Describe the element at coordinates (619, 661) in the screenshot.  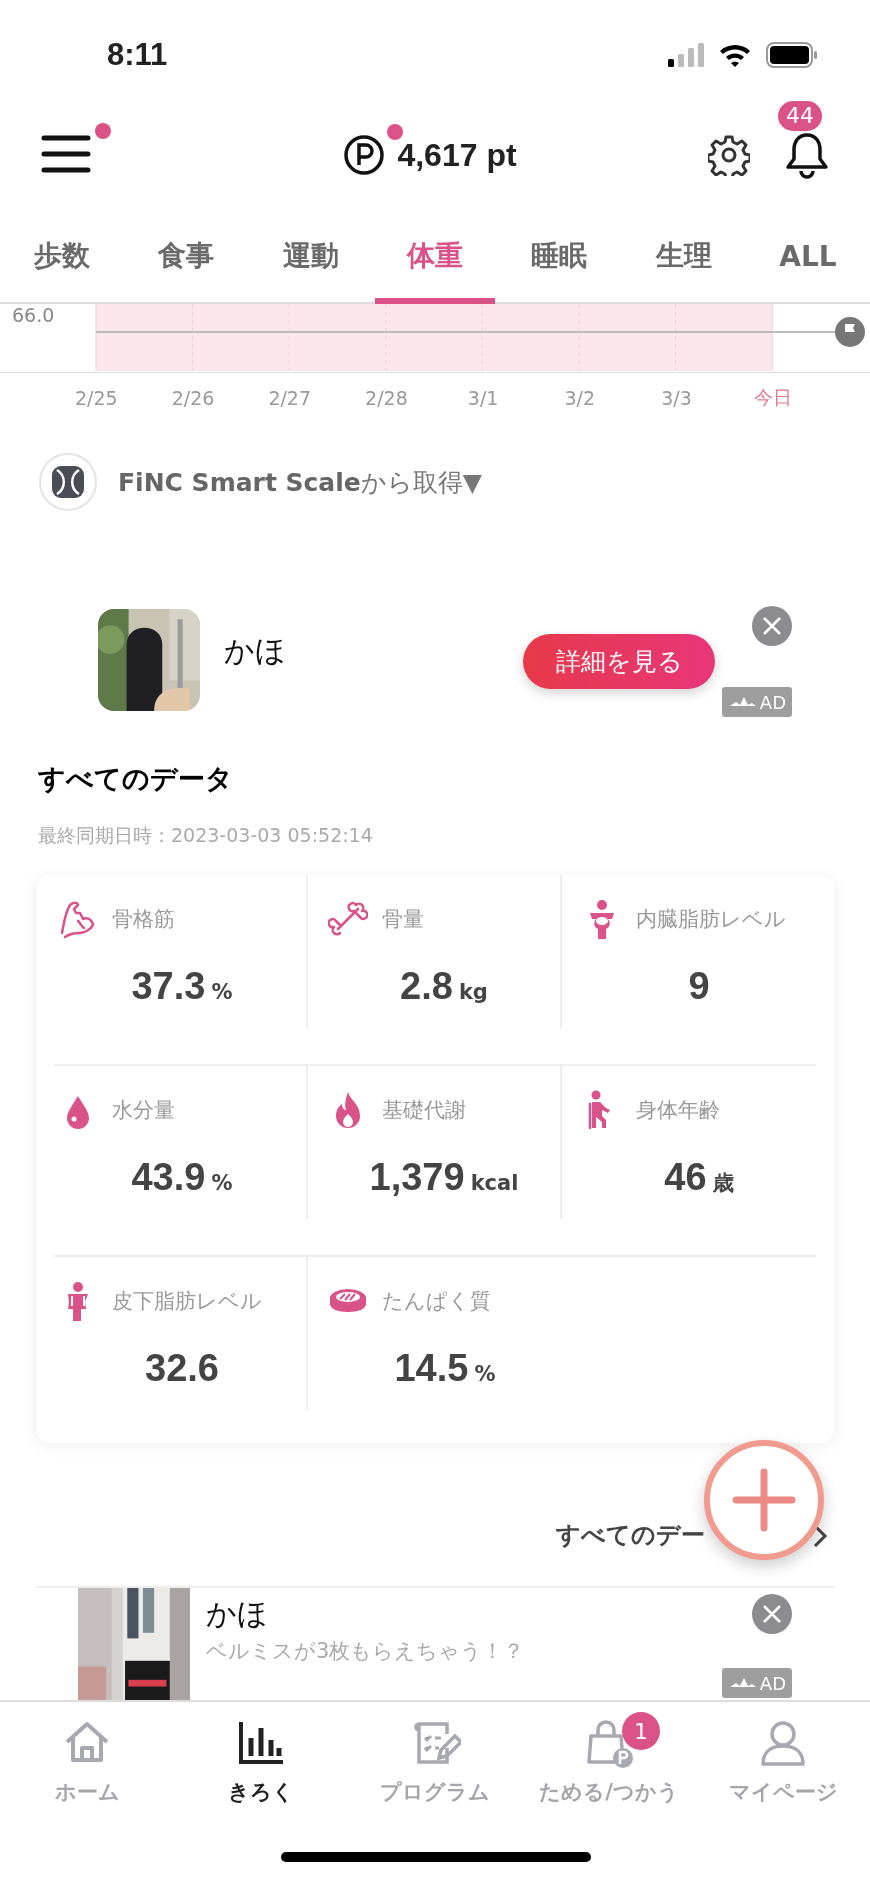
I see `details-button: 詳細を見る` at that location.